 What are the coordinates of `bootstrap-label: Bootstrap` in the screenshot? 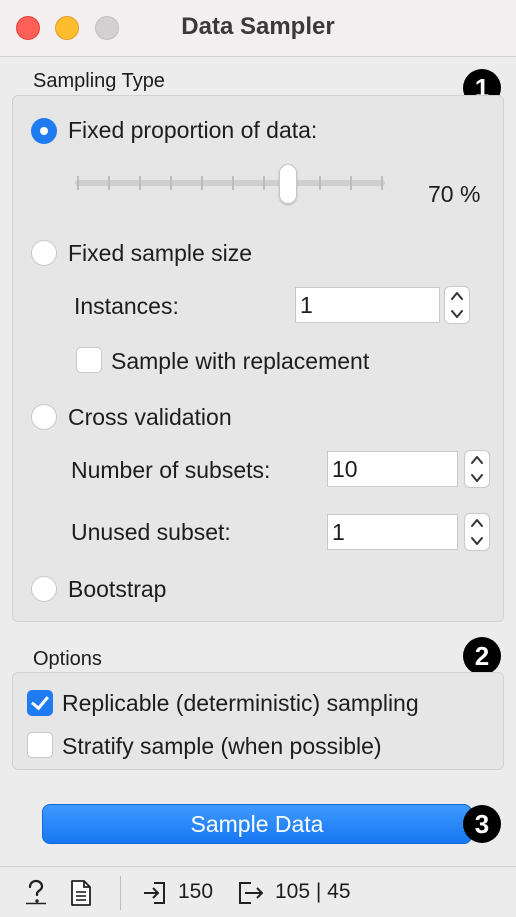 It's located at (117, 589).